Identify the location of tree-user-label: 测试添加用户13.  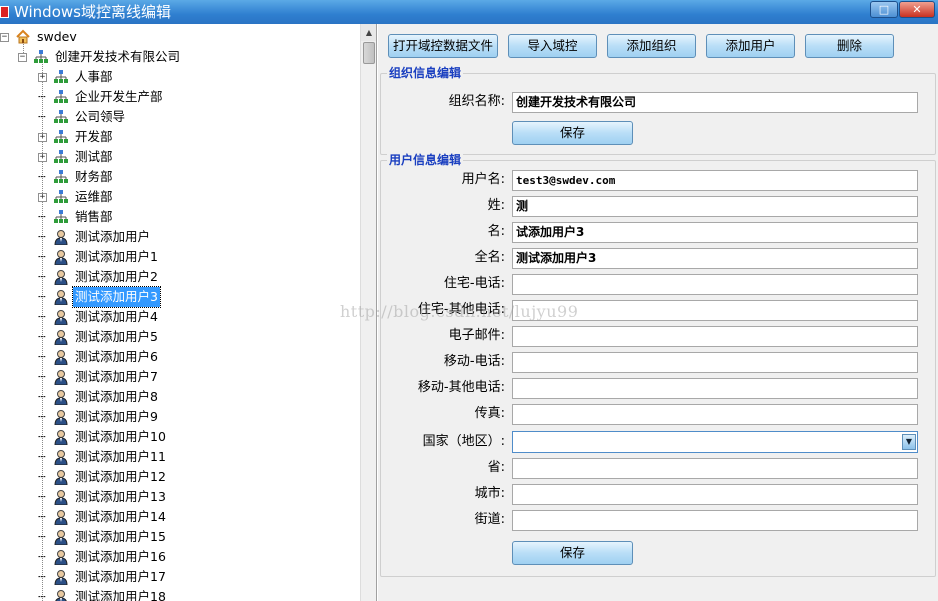
(120, 496).